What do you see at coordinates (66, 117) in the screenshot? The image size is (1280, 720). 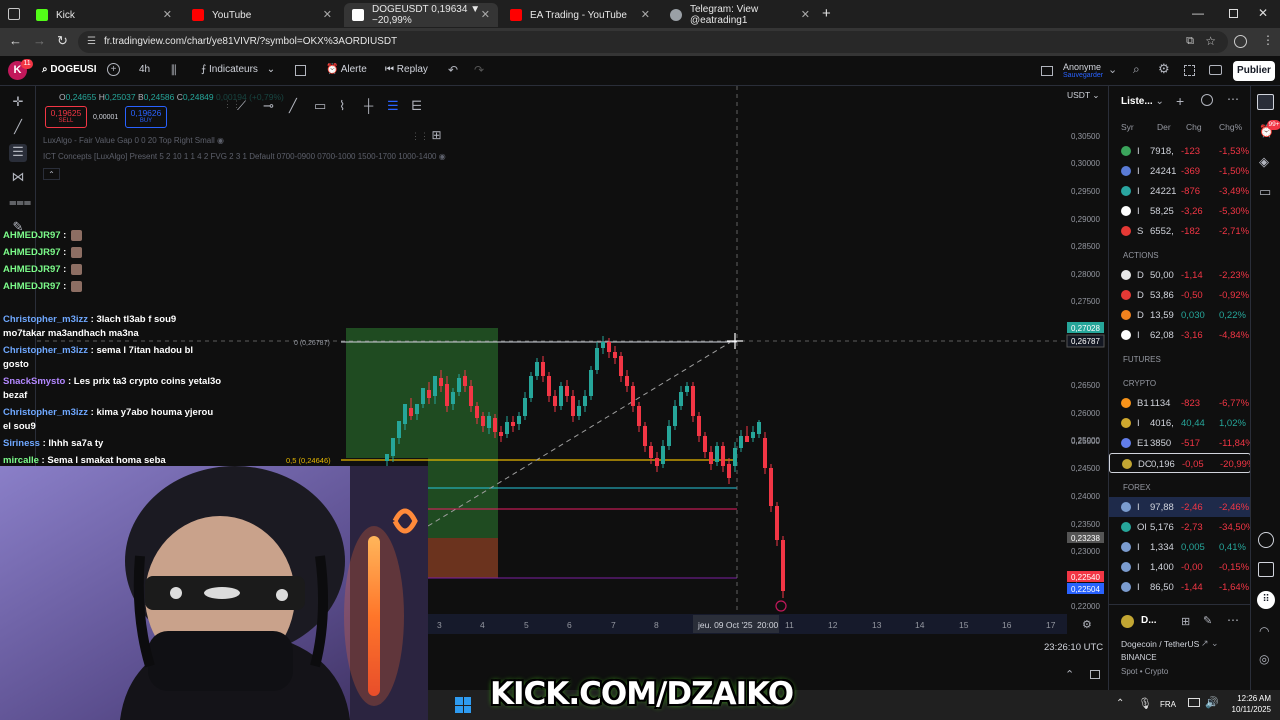 I see `sell-button: 0,19625 SELL` at bounding box center [66, 117].